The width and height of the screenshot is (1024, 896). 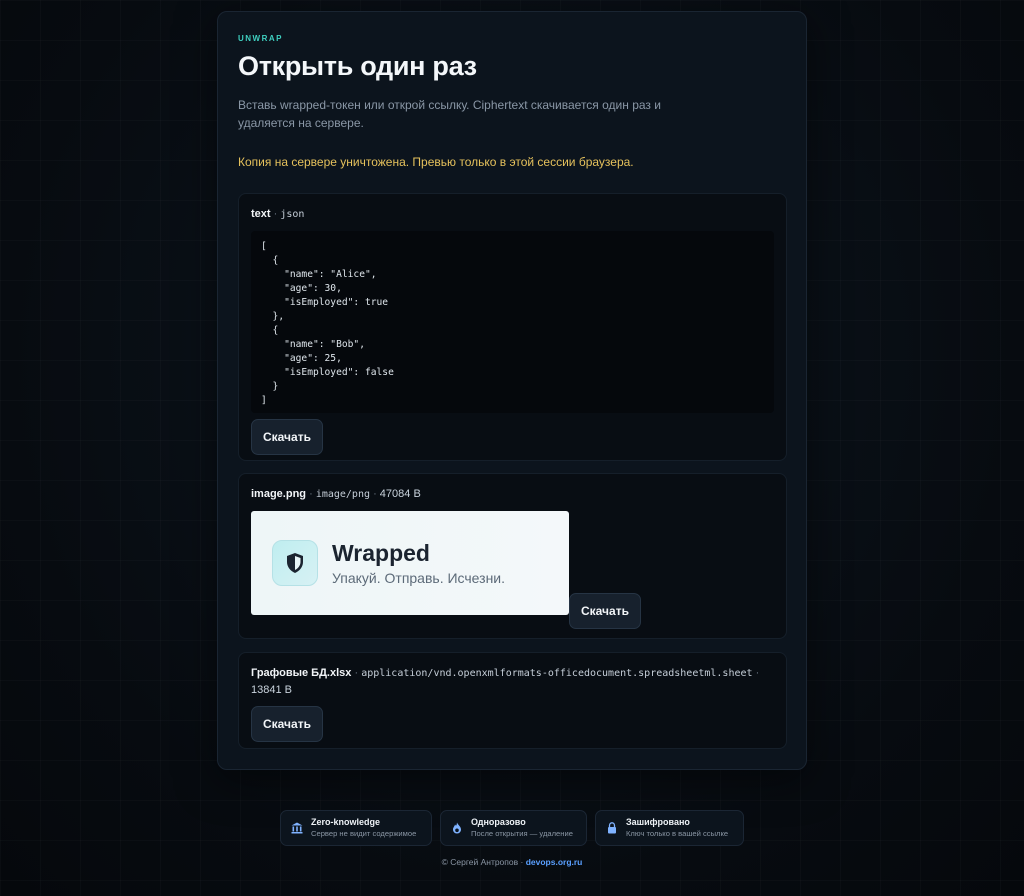 What do you see at coordinates (357, 66) in the screenshot?
I see `page-title: Открыть один раз` at bounding box center [357, 66].